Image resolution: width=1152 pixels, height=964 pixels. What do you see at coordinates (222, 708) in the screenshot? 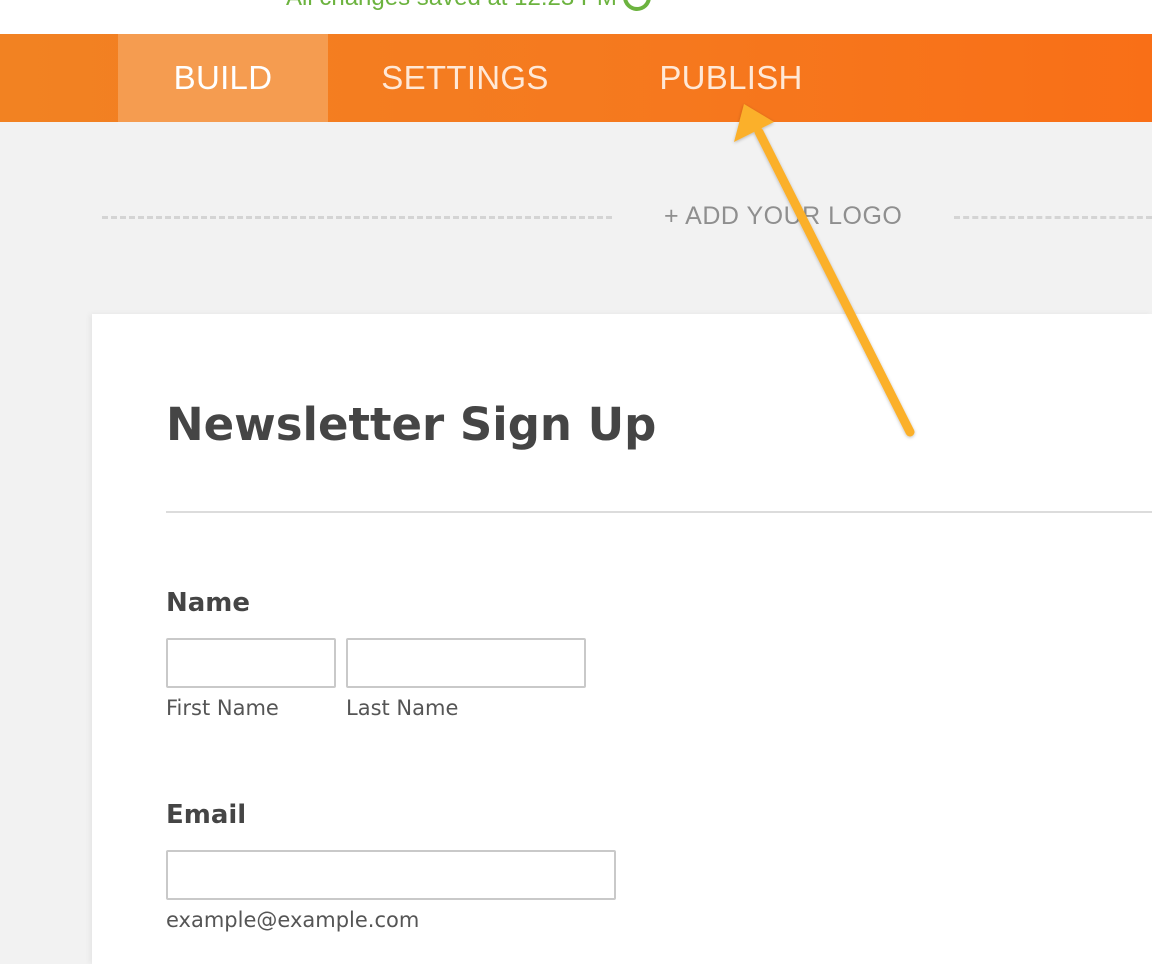
I see `first-name-sublabel: First Name` at bounding box center [222, 708].